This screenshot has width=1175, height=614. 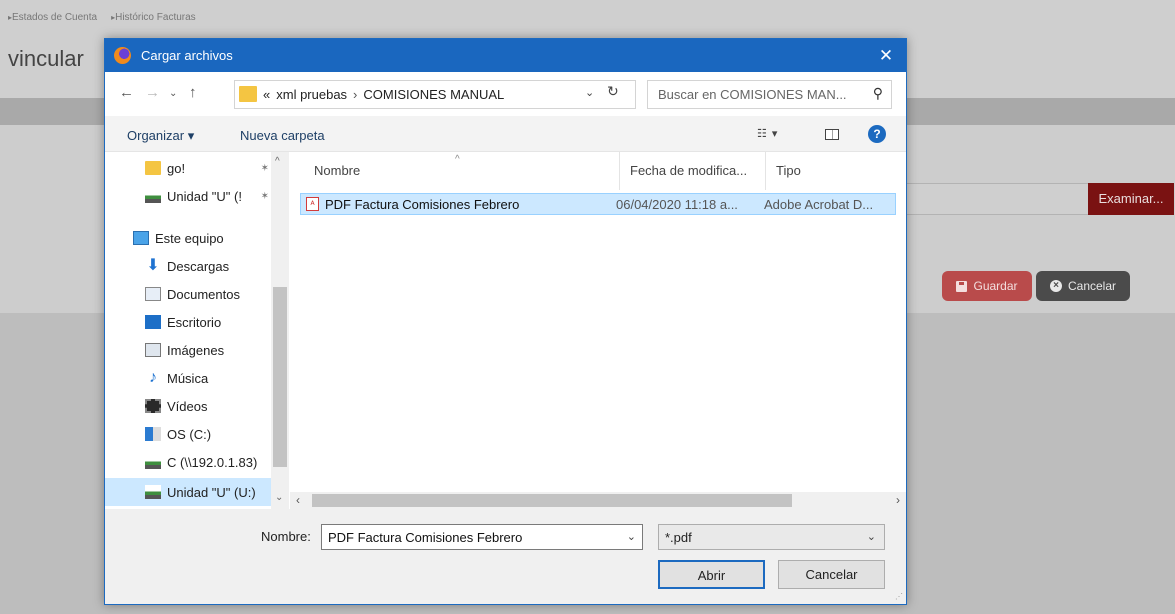 What do you see at coordinates (877, 134) in the screenshot?
I see `help-icon: ?` at bounding box center [877, 134].